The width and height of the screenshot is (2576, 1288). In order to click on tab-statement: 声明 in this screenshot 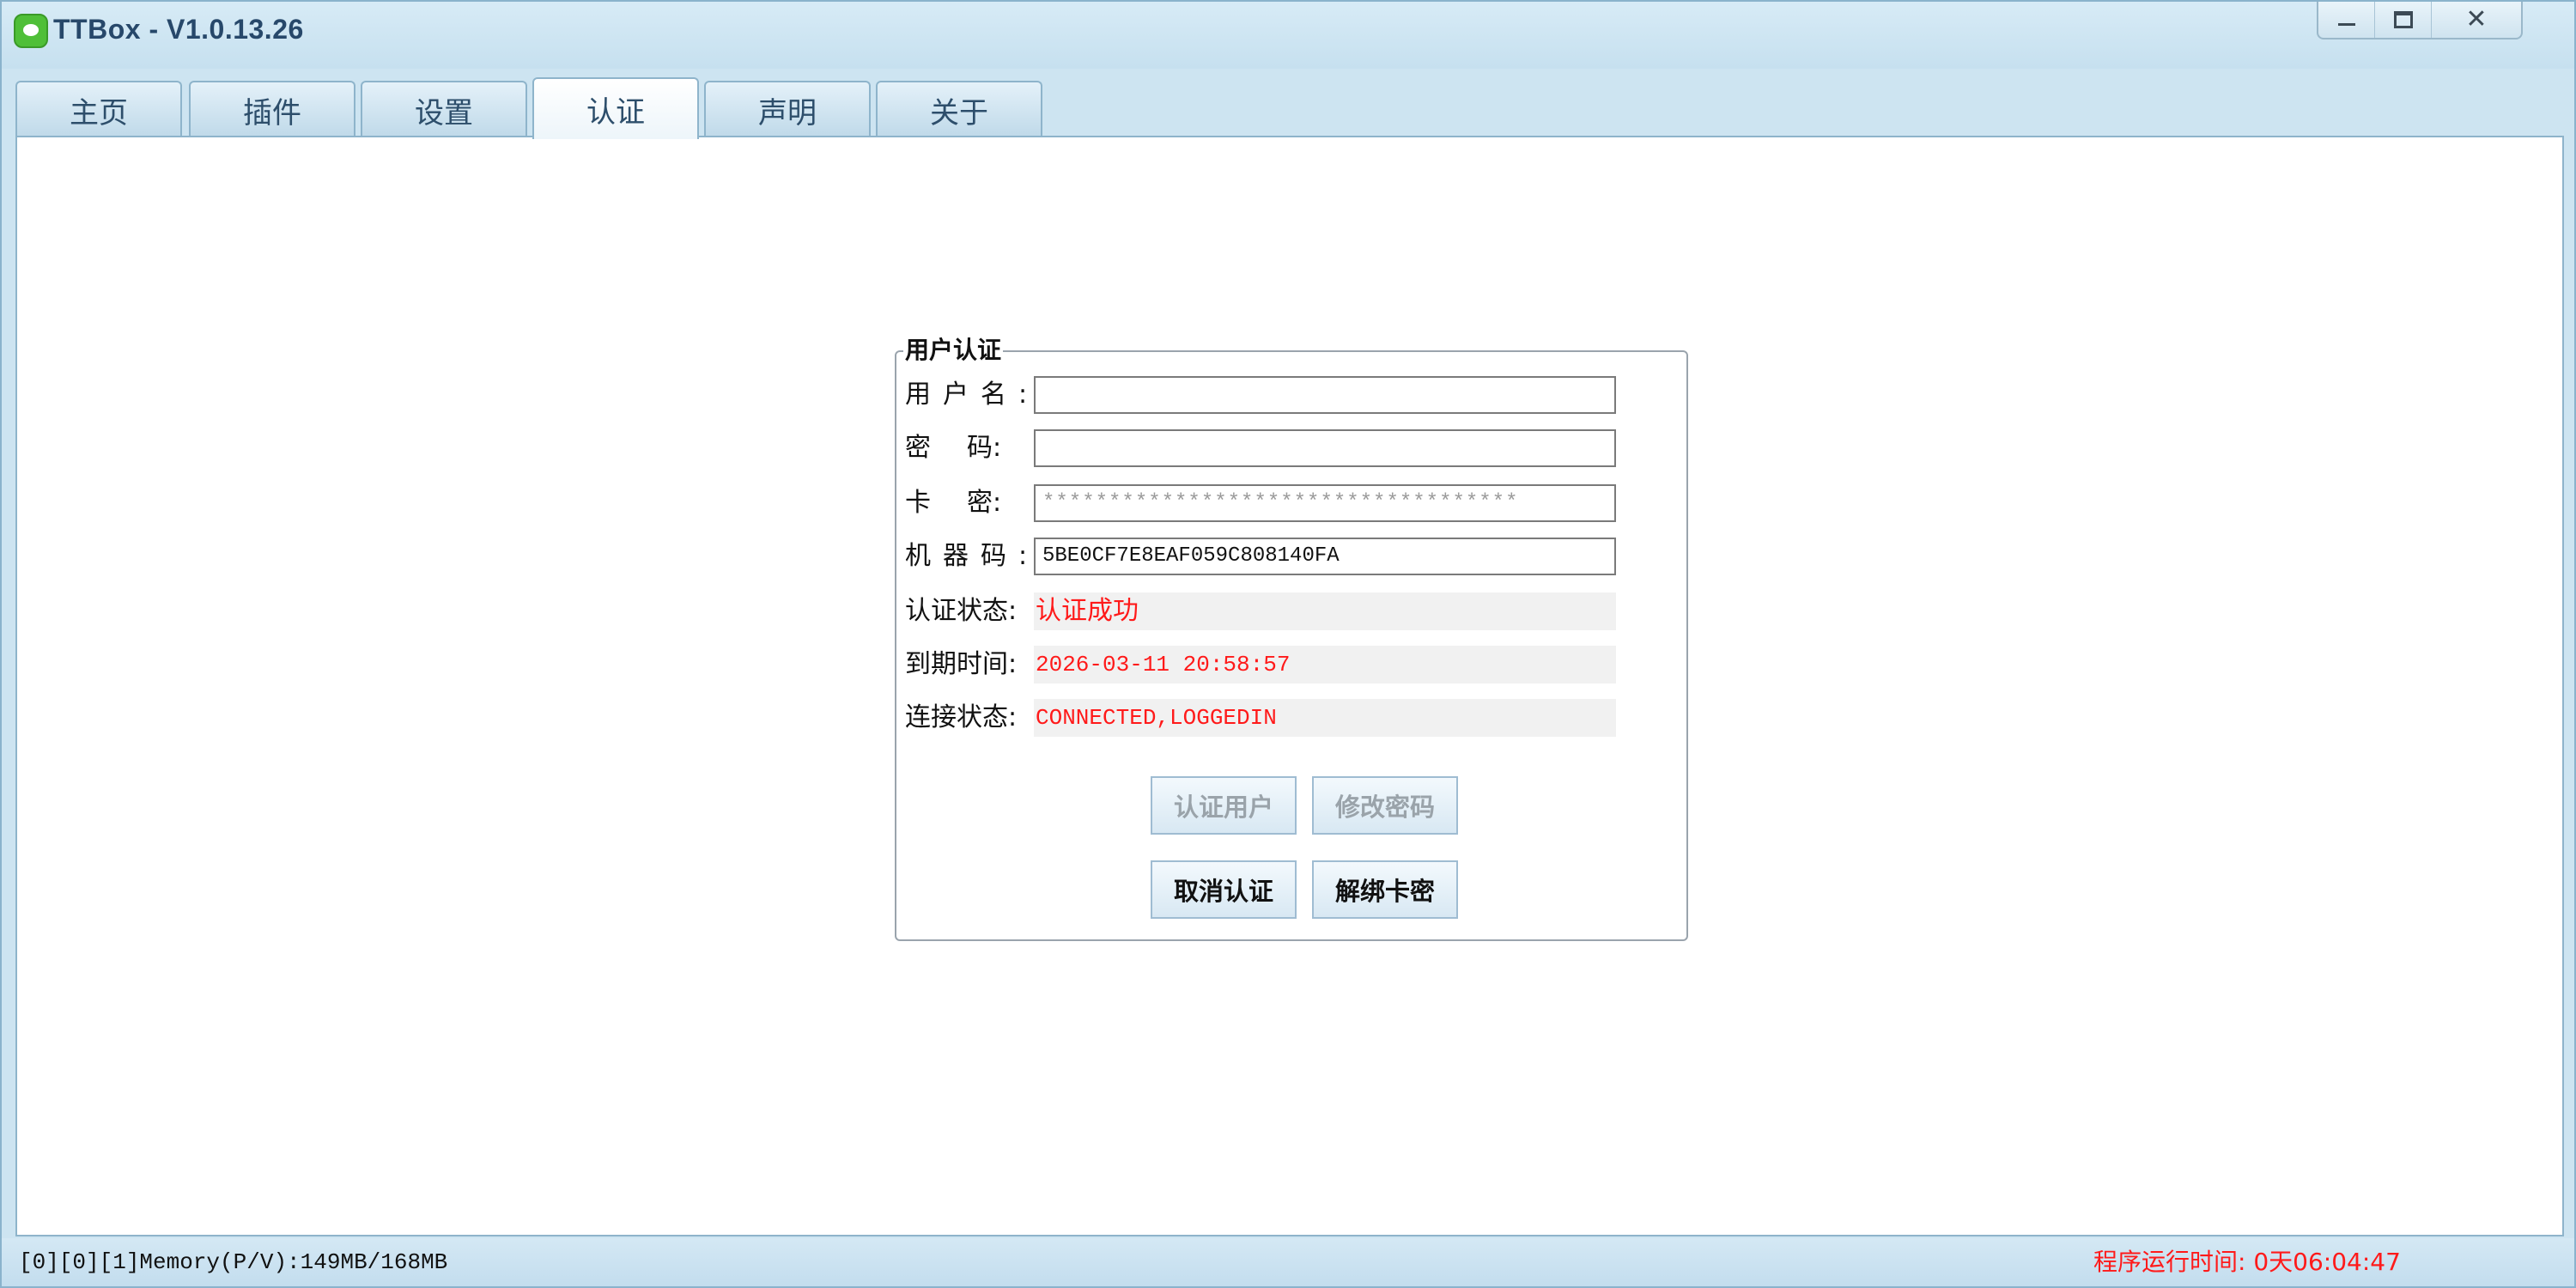, I will do `click(788, 109)`.